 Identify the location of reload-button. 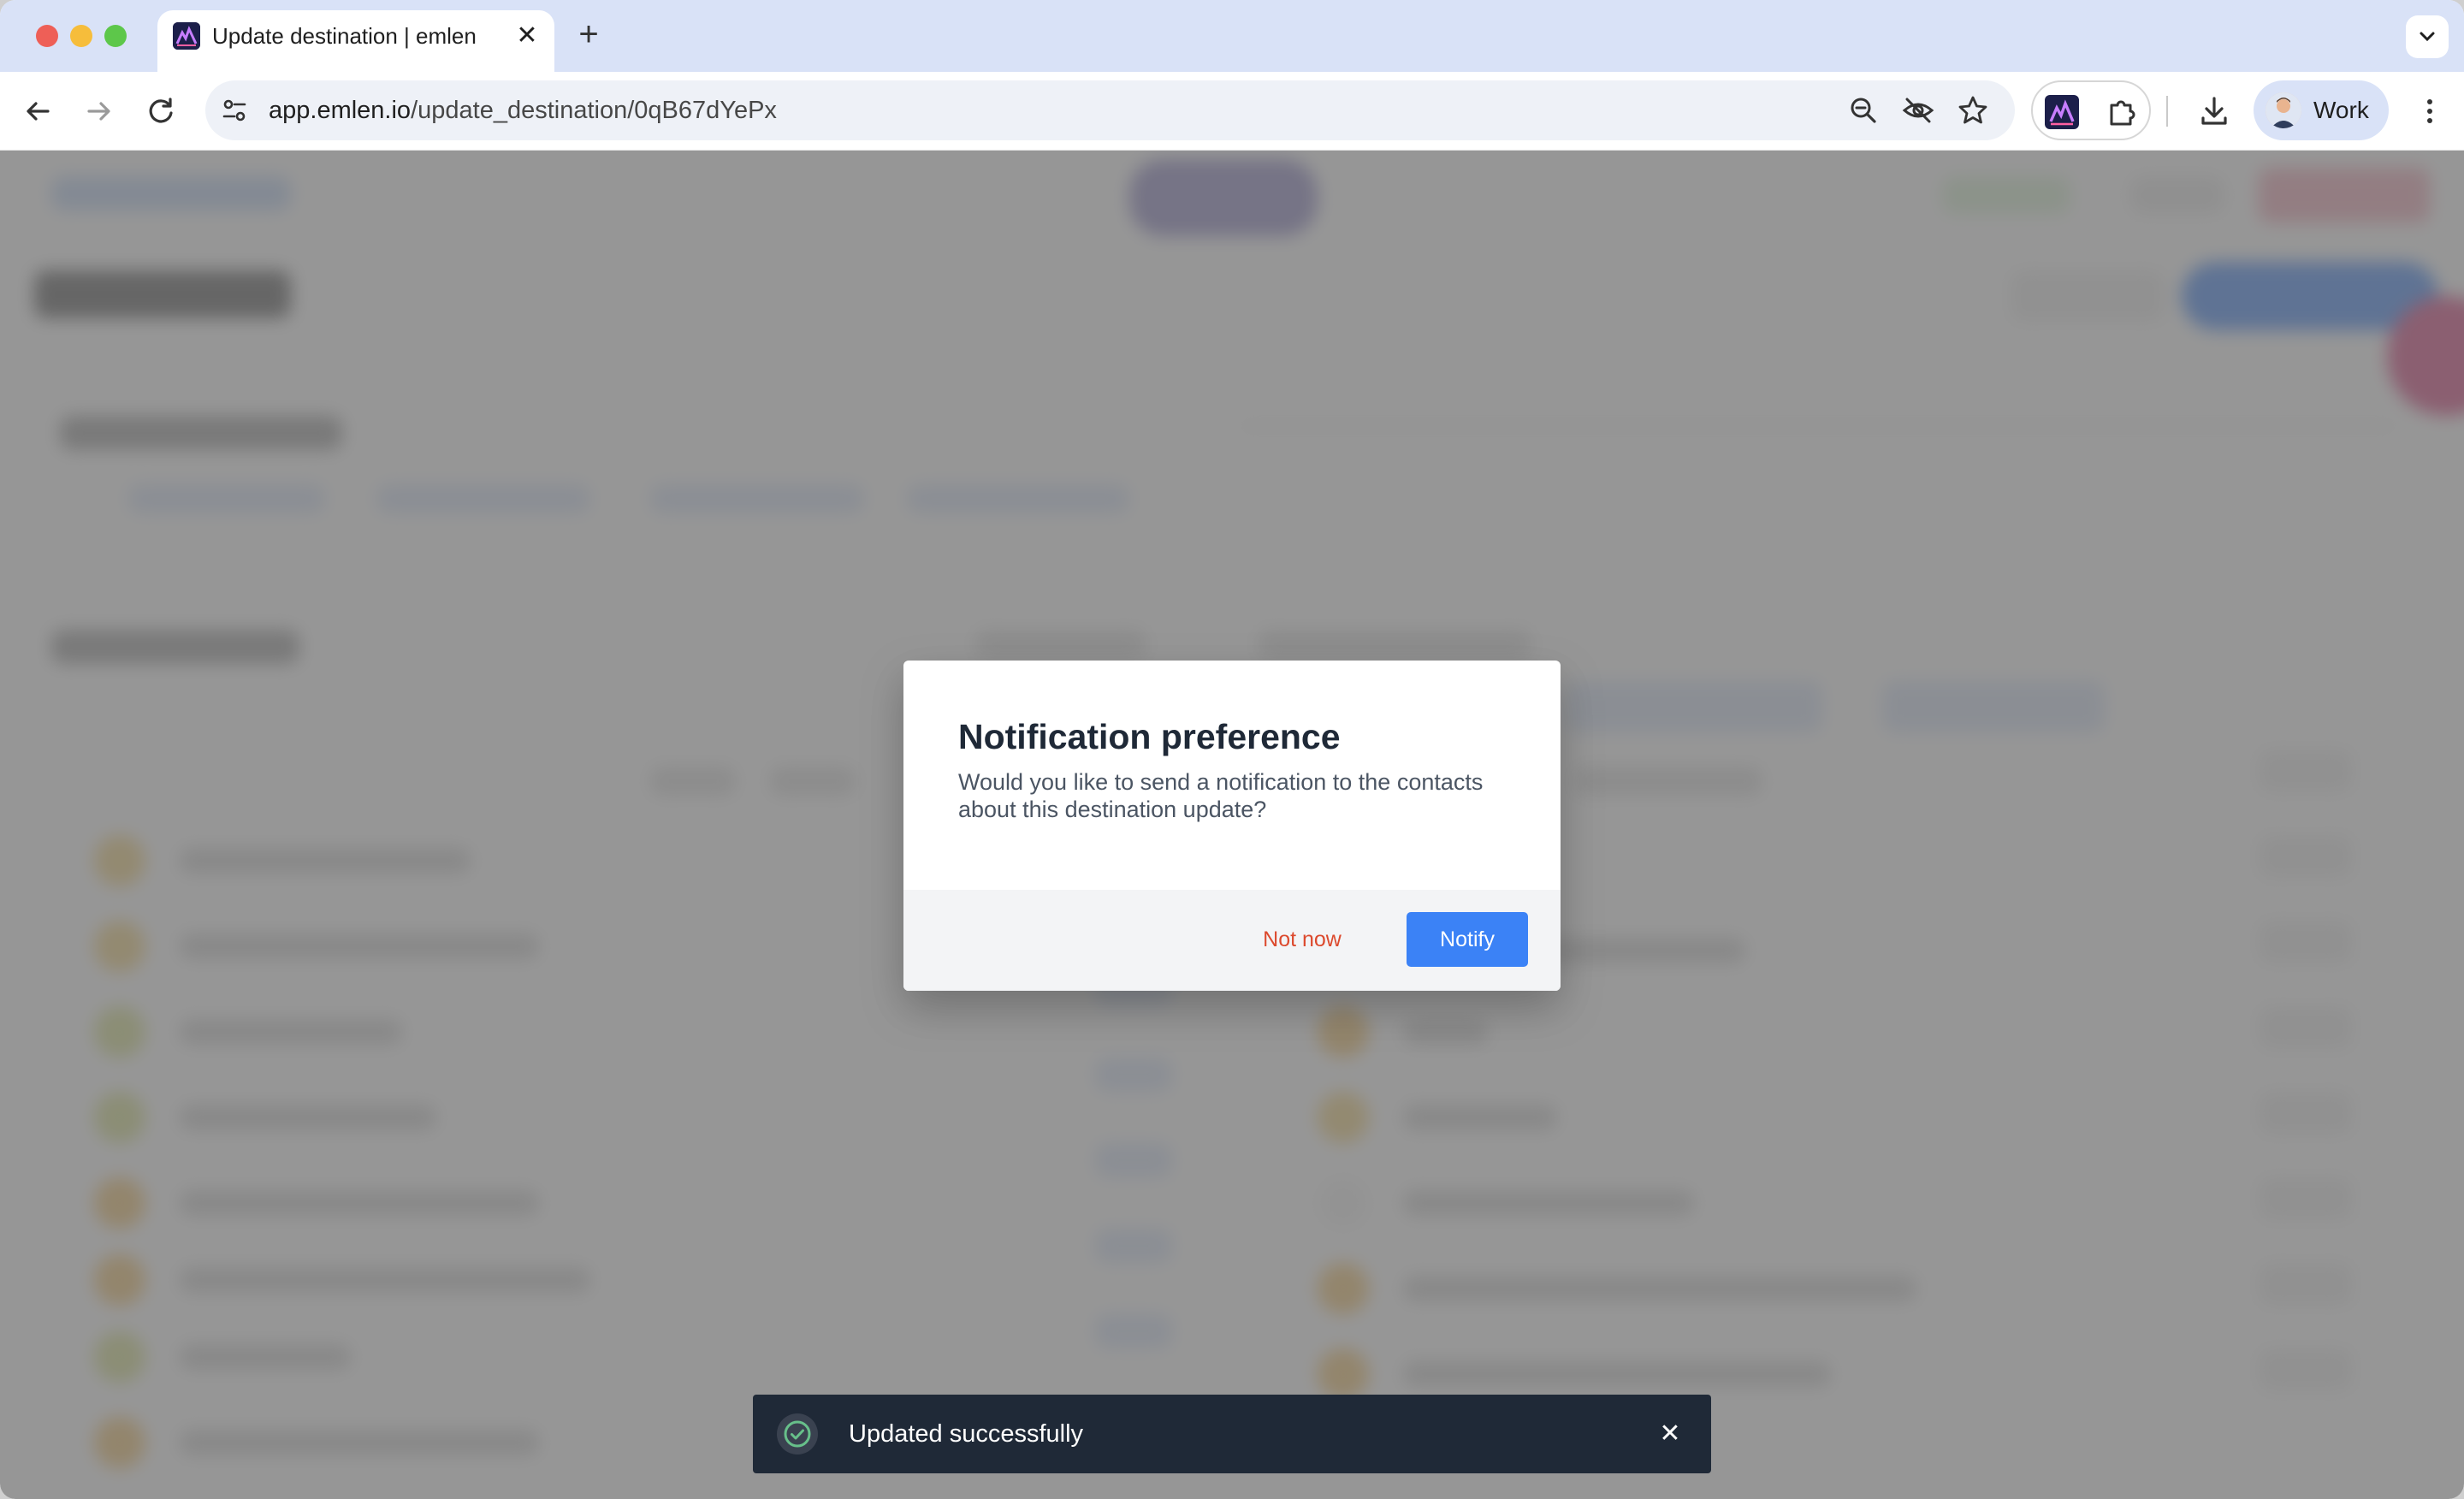
(160, 112).